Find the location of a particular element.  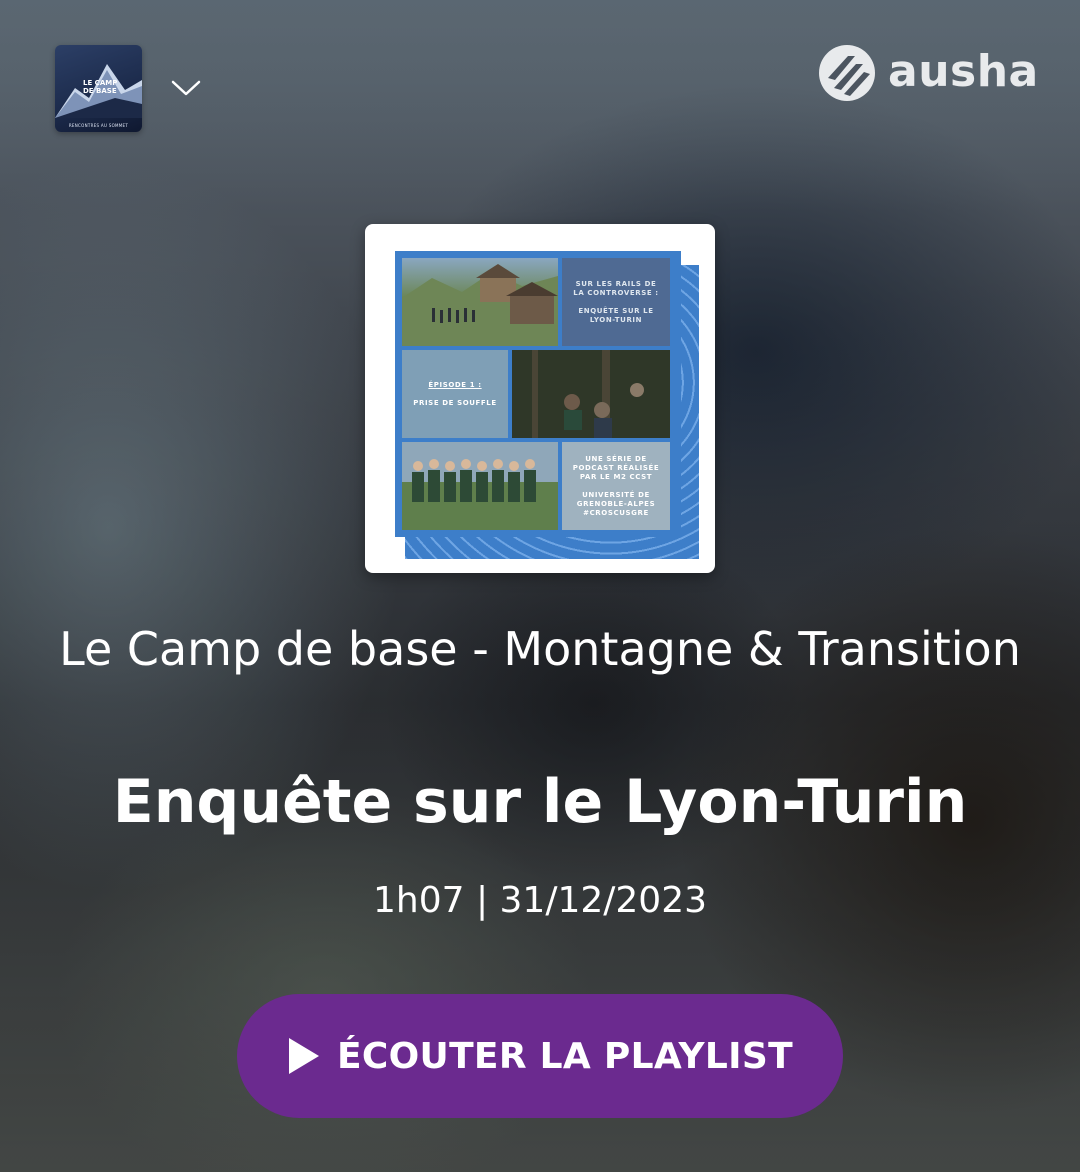

episode-meta: 1h07 | 31/12/2023 is located at coordinates (540, 900).